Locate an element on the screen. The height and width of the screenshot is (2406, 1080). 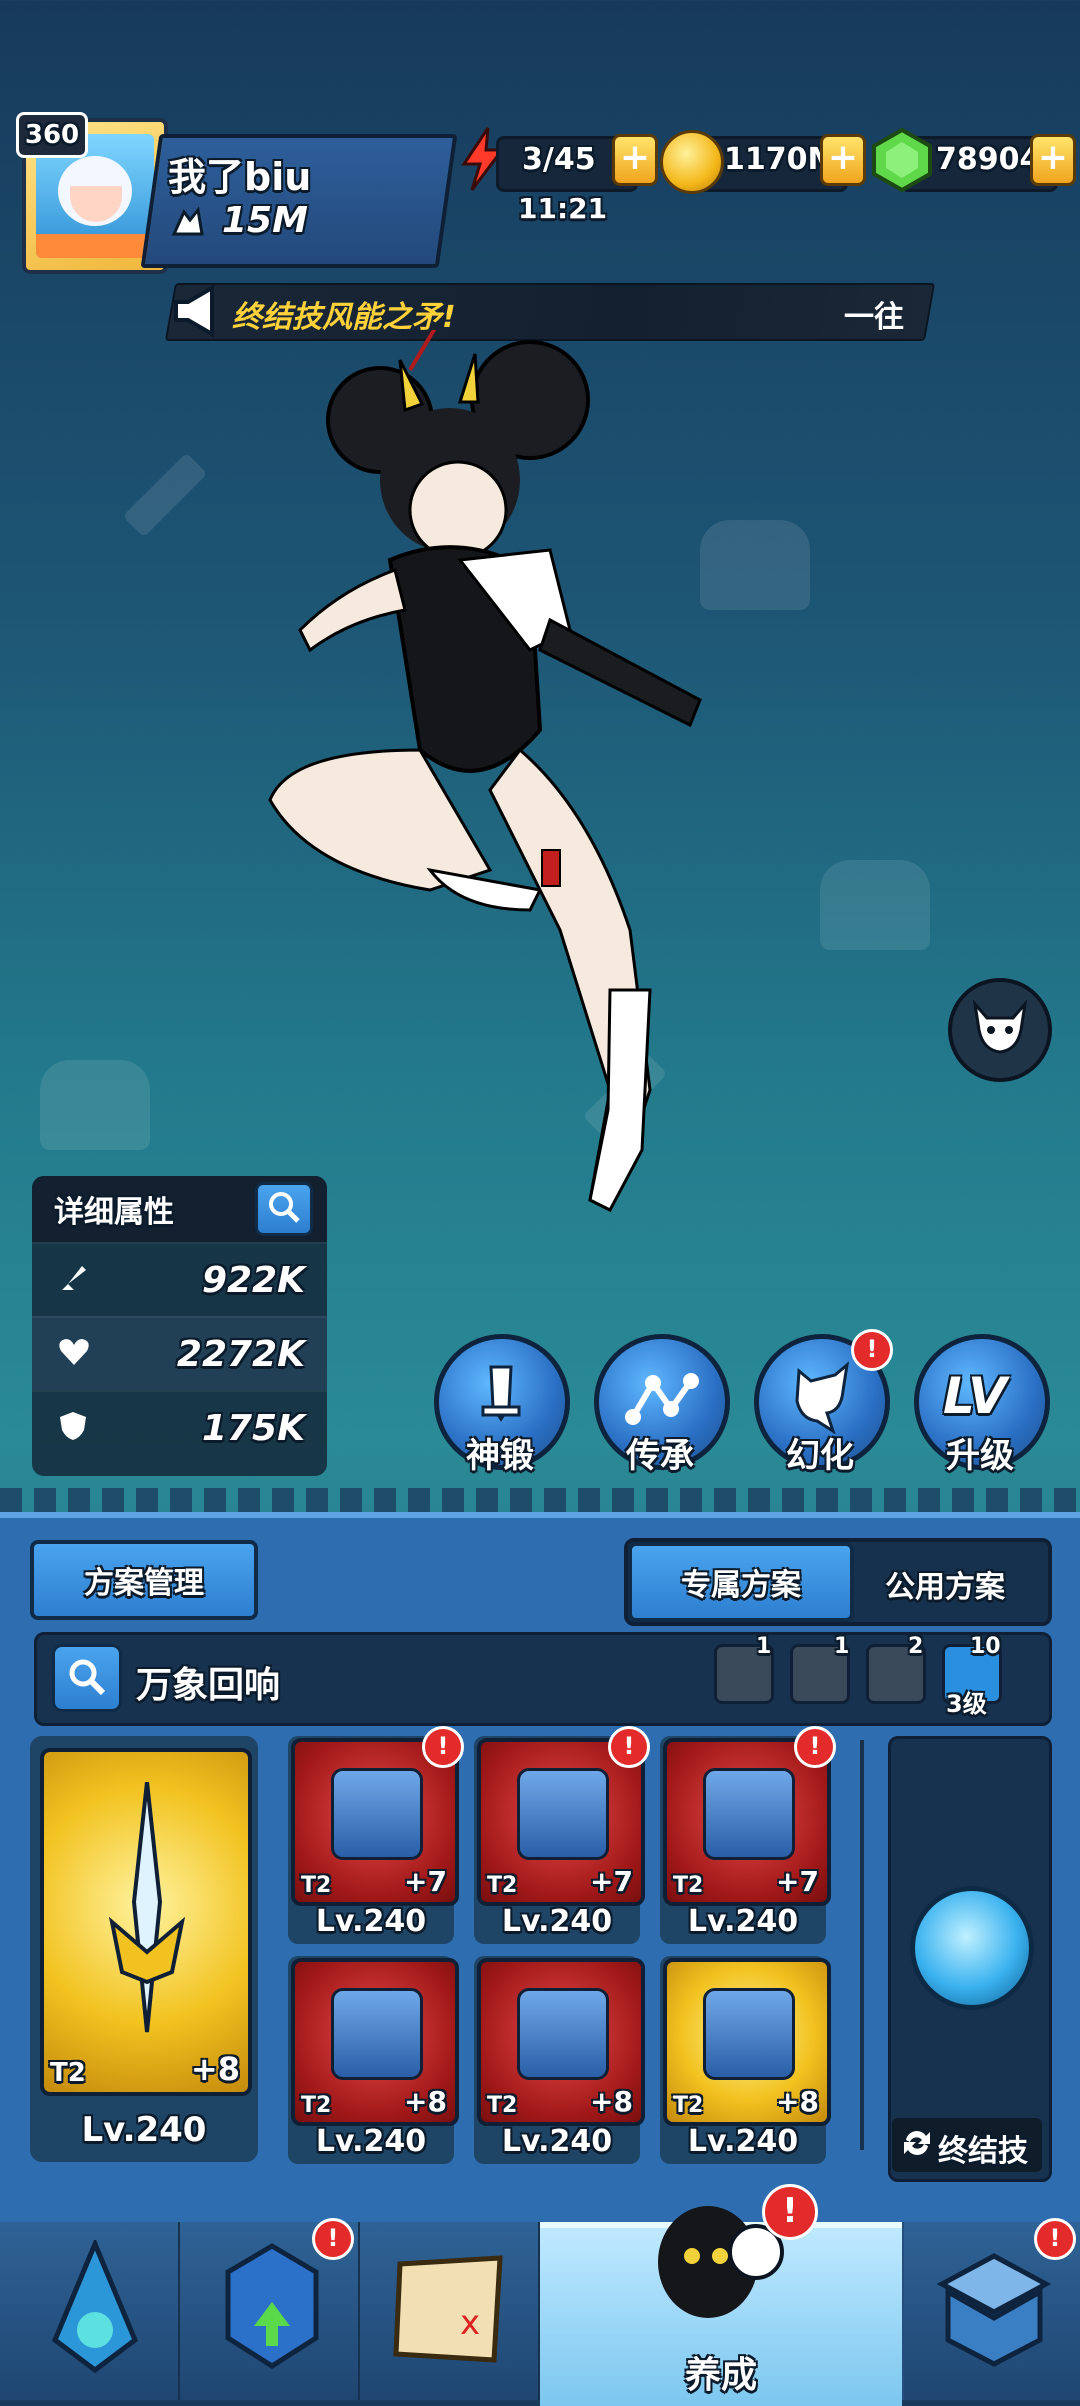
nav-map: x is located at coordinates (450, 2311).